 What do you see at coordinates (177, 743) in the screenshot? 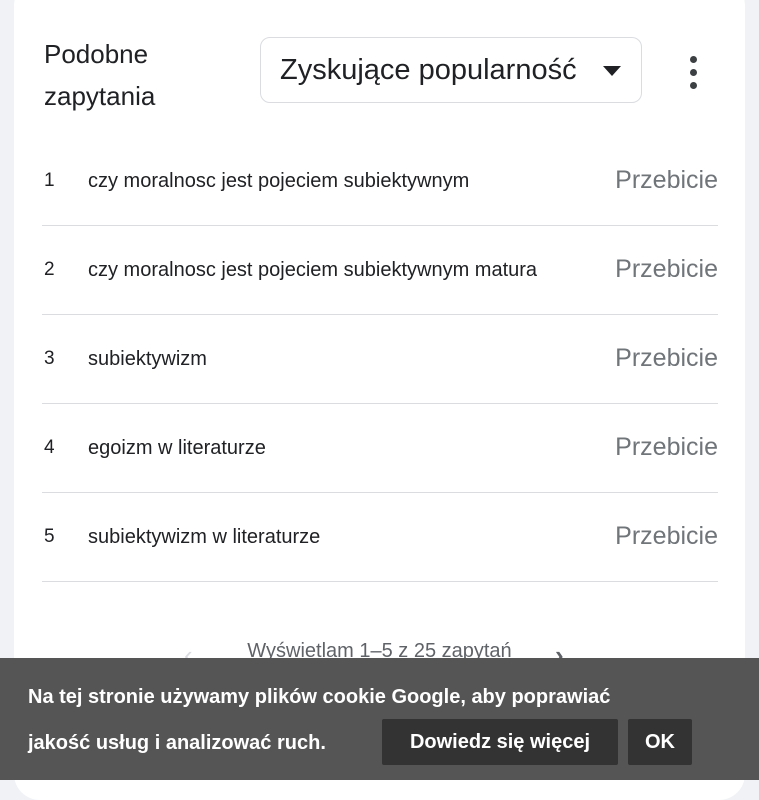
I see `cookie-message-line2: jakość usług i analizować ruch.` at bounding box center [177, 743].